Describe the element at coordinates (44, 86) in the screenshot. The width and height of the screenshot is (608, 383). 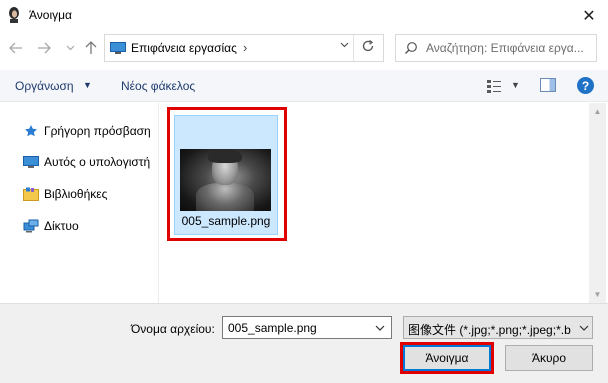
I see `organize-button: Οργάνωση` at that location.